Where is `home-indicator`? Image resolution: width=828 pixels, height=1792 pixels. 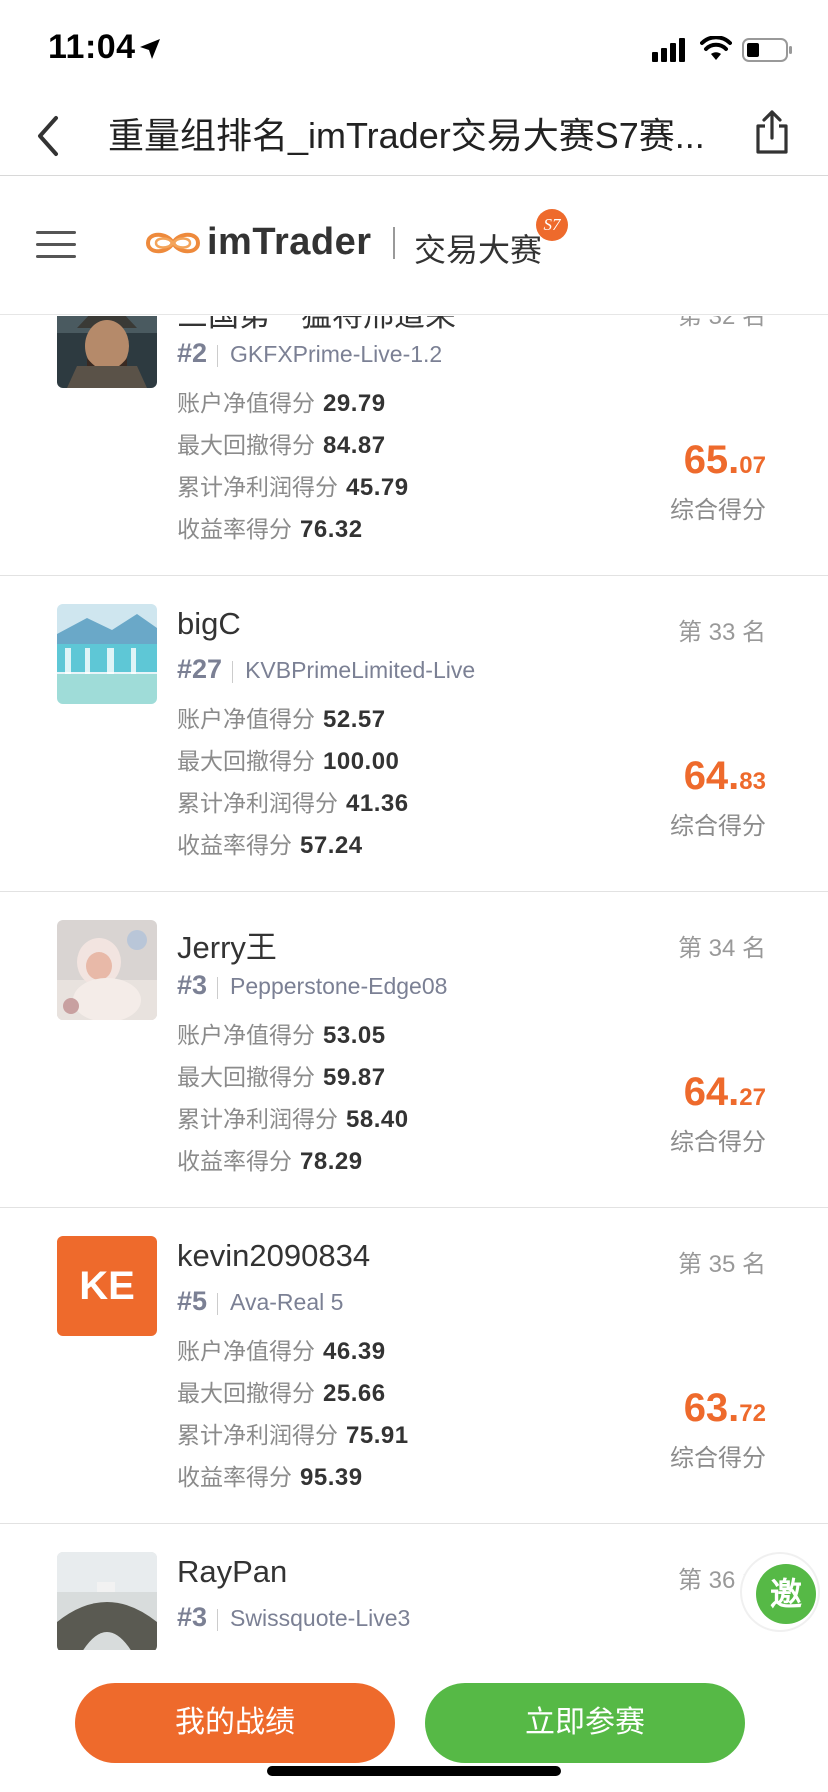 home-indicator is located at coordinates (414, 1771).